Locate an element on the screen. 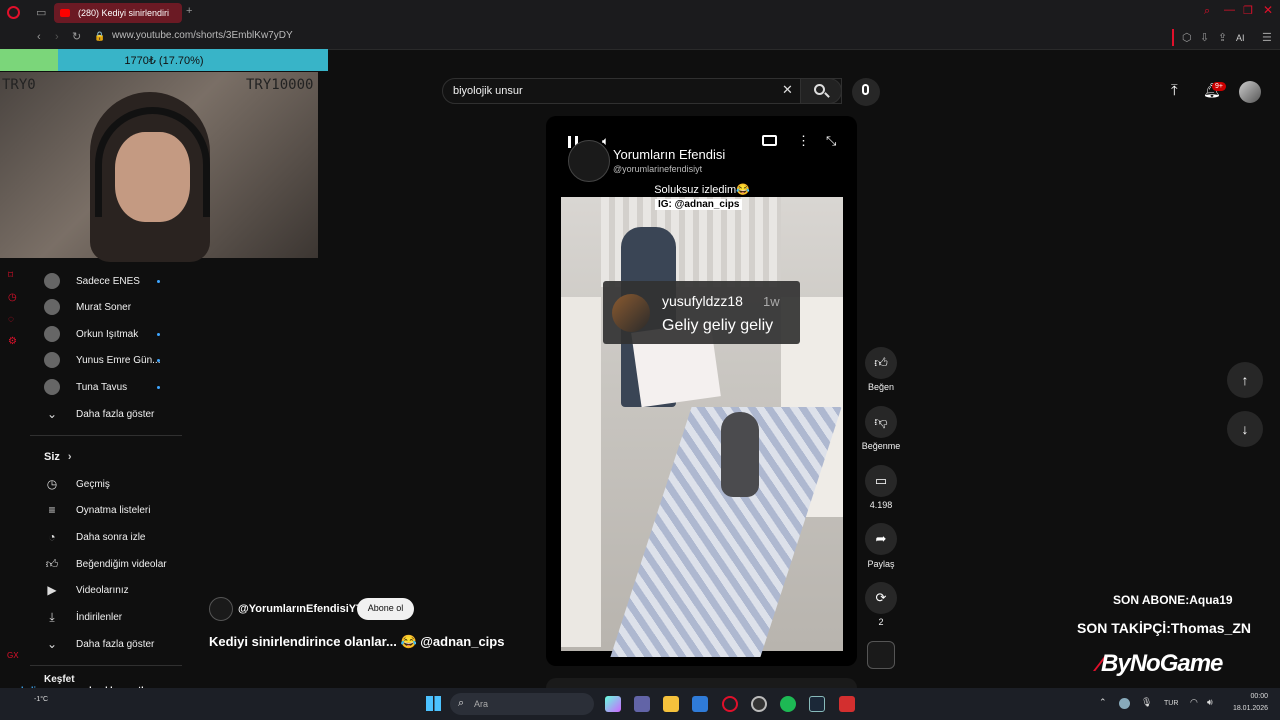 Image resolution: width=1280 pixels, height=720 pixels. obs-icon is located at coordinates (759, 704).